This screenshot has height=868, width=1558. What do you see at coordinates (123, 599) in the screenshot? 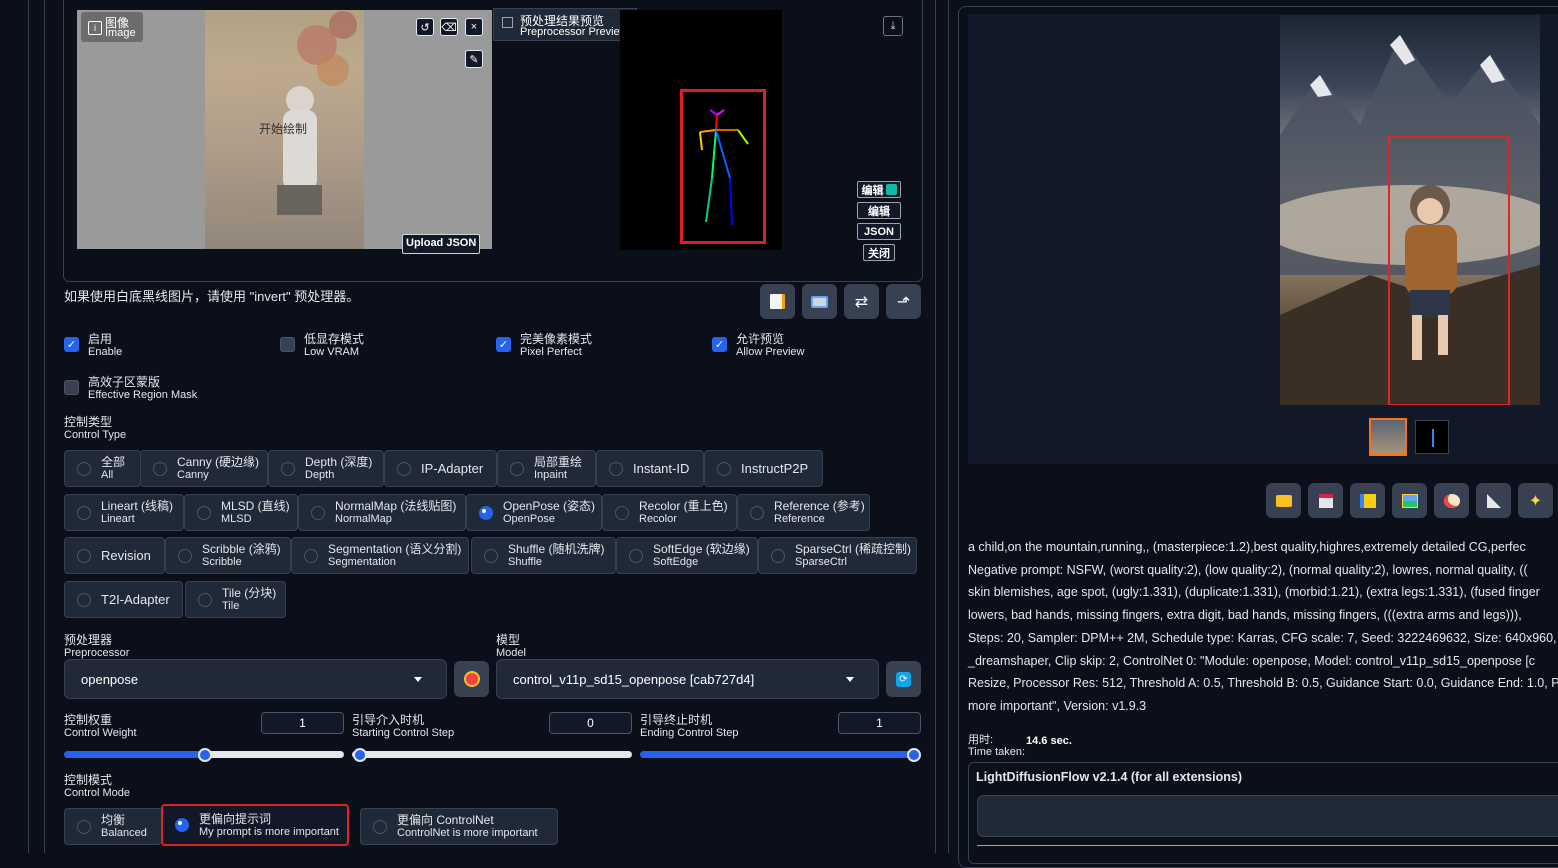
I see `control-type-t2i-adapter: T2I-Adapter` at bounding box center [123, 599].